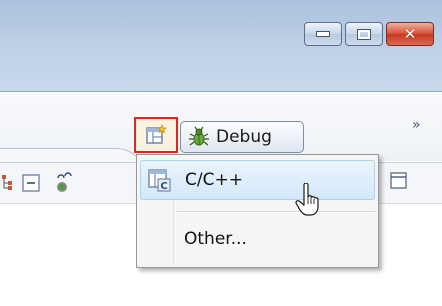  I want to click on menu-item-cpp: C C/C++, so click(257, 180).